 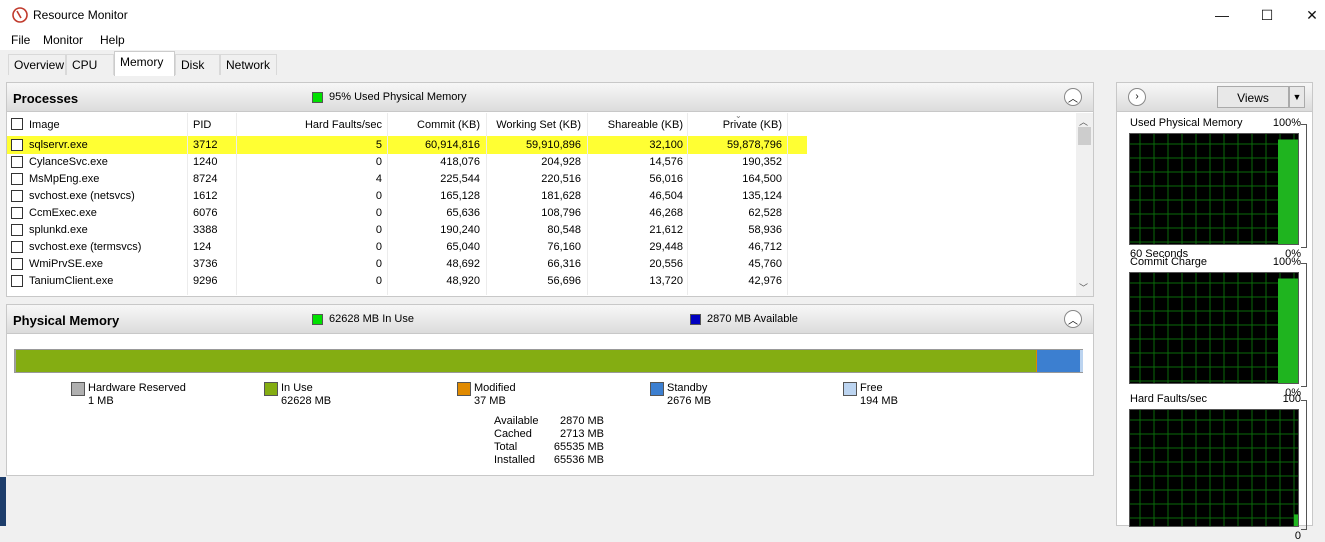 What do you see at coordinates (1137, 97) in the screenshot?
I see `expand-pane-icon: ›` at bounding box center [1137, 97].